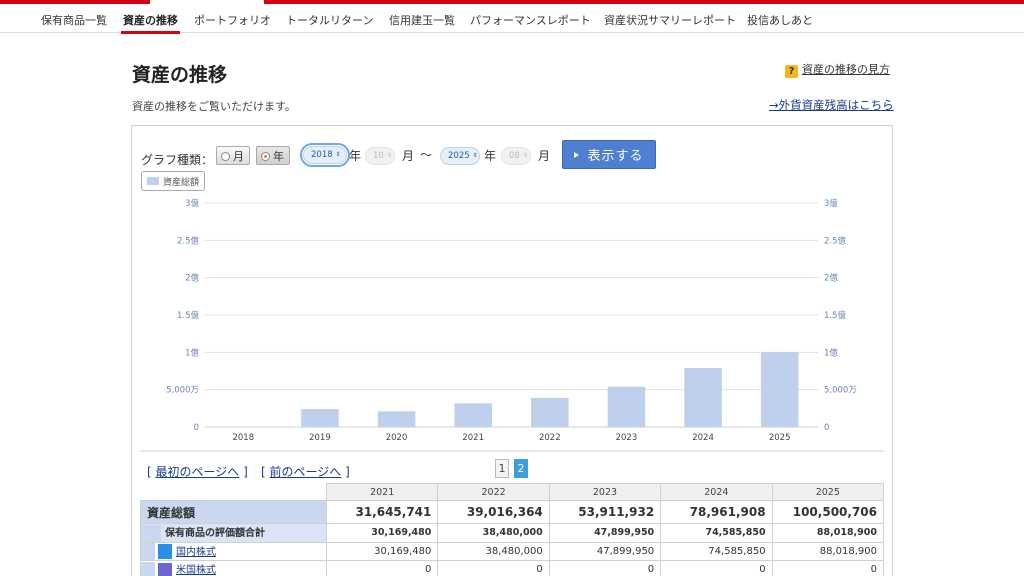 The image size is (1024, 576). What do you see at coordinates (846, 69) in the screenshot?
I see `help-link-label: 資産の推移の見方` at bounding box center [846, 69].